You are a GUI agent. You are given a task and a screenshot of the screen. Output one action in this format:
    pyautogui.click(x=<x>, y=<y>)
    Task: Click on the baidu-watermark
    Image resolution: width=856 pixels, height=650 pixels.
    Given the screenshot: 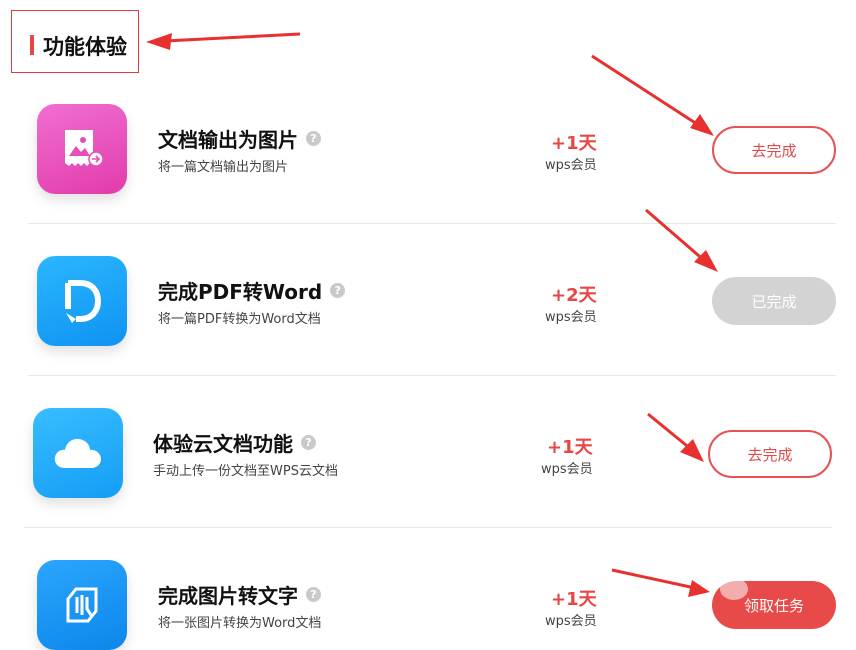 What is the action you would take?
    pyautogui.click(x=750, y=595)
    